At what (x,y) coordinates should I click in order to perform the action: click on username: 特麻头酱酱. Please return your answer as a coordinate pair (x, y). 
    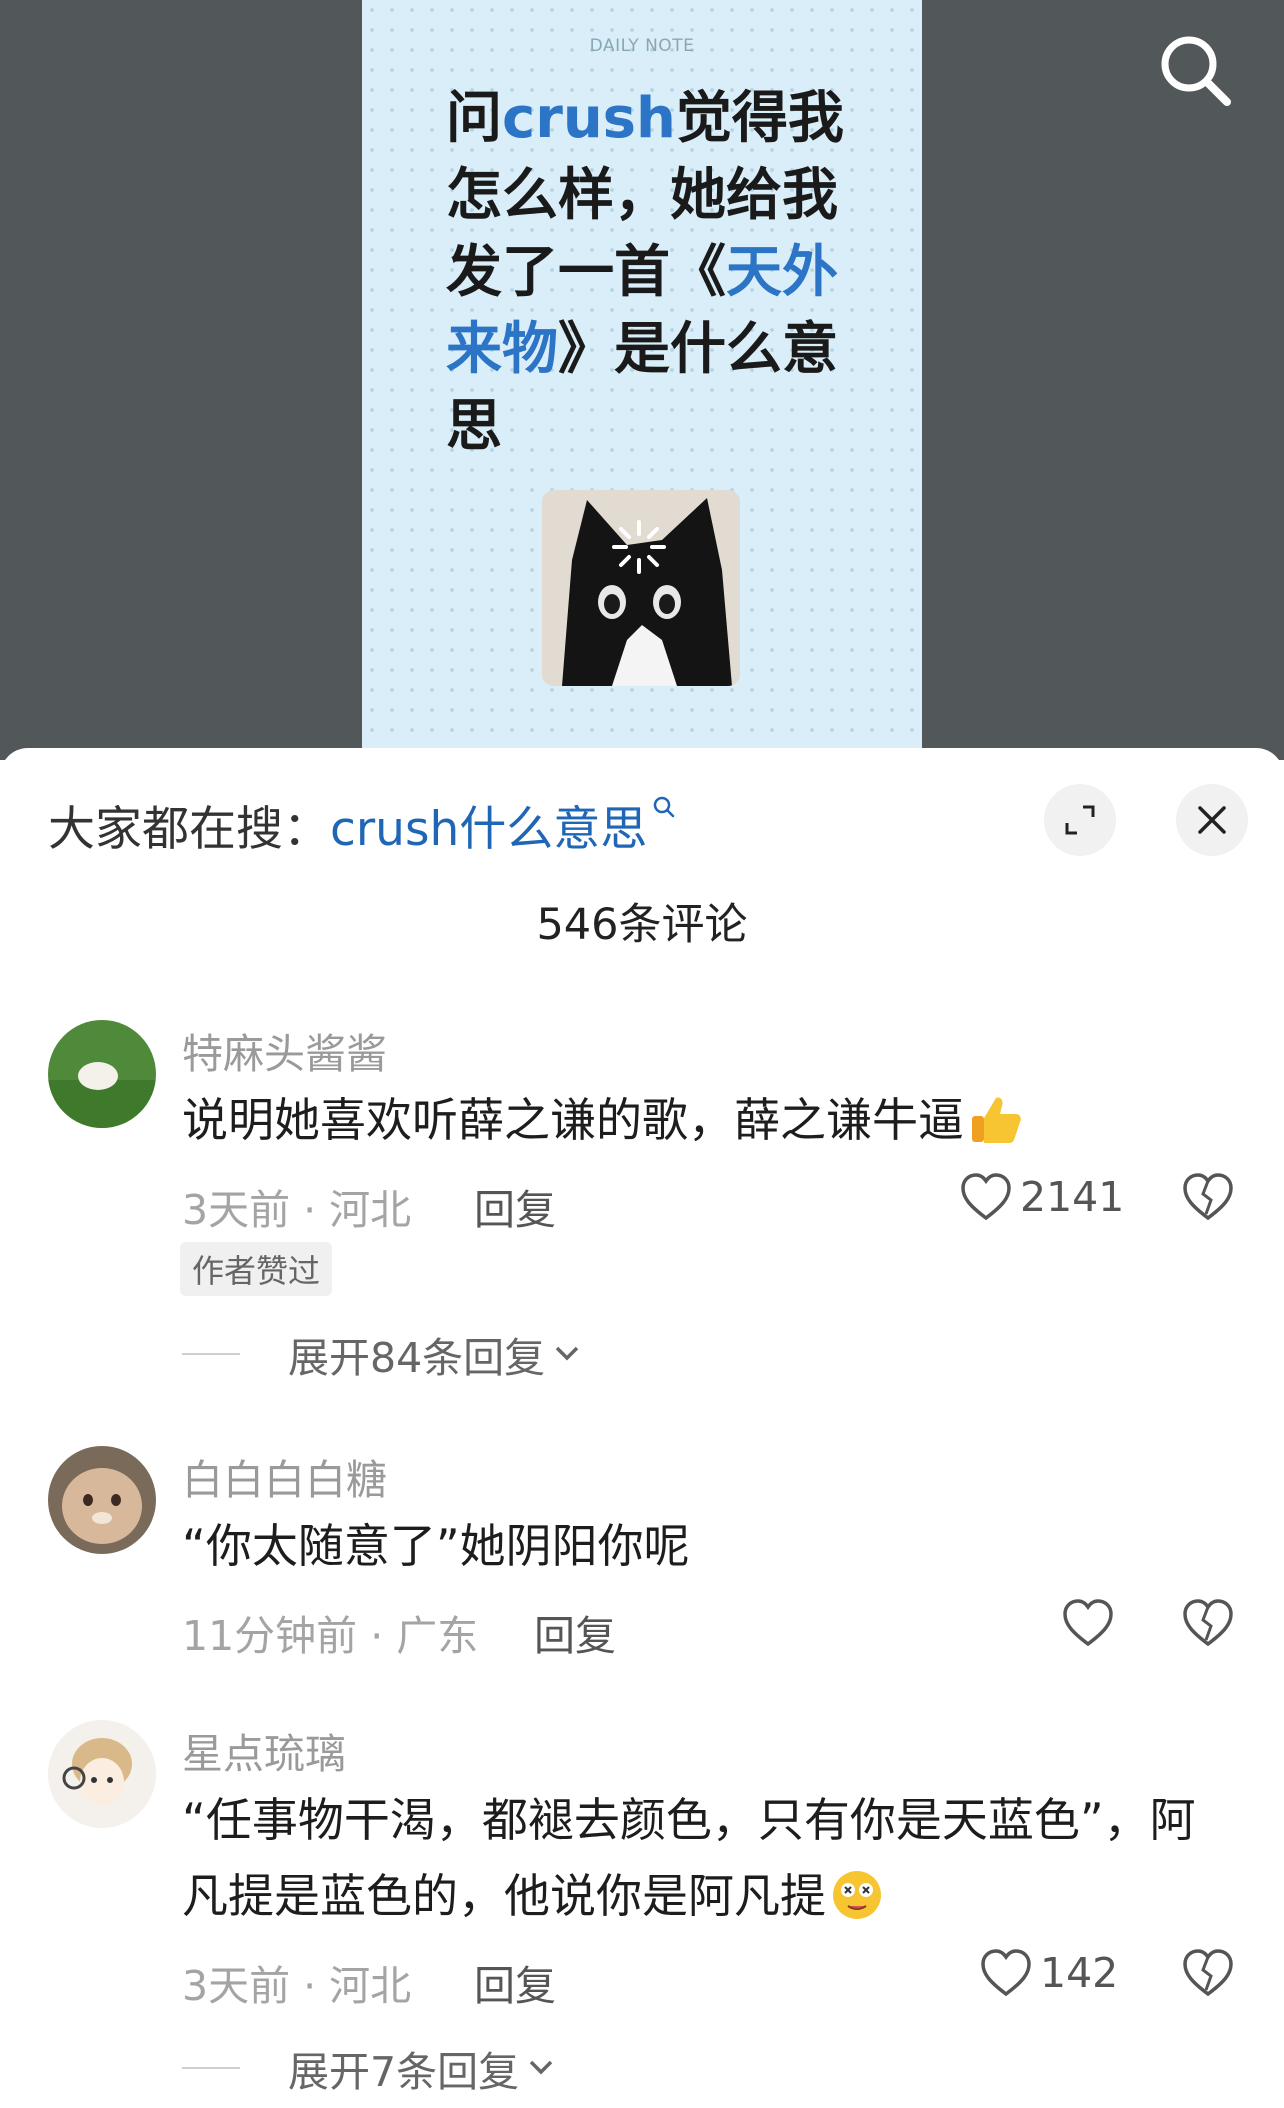
    Looking at the image, I should click on (284, 1050).